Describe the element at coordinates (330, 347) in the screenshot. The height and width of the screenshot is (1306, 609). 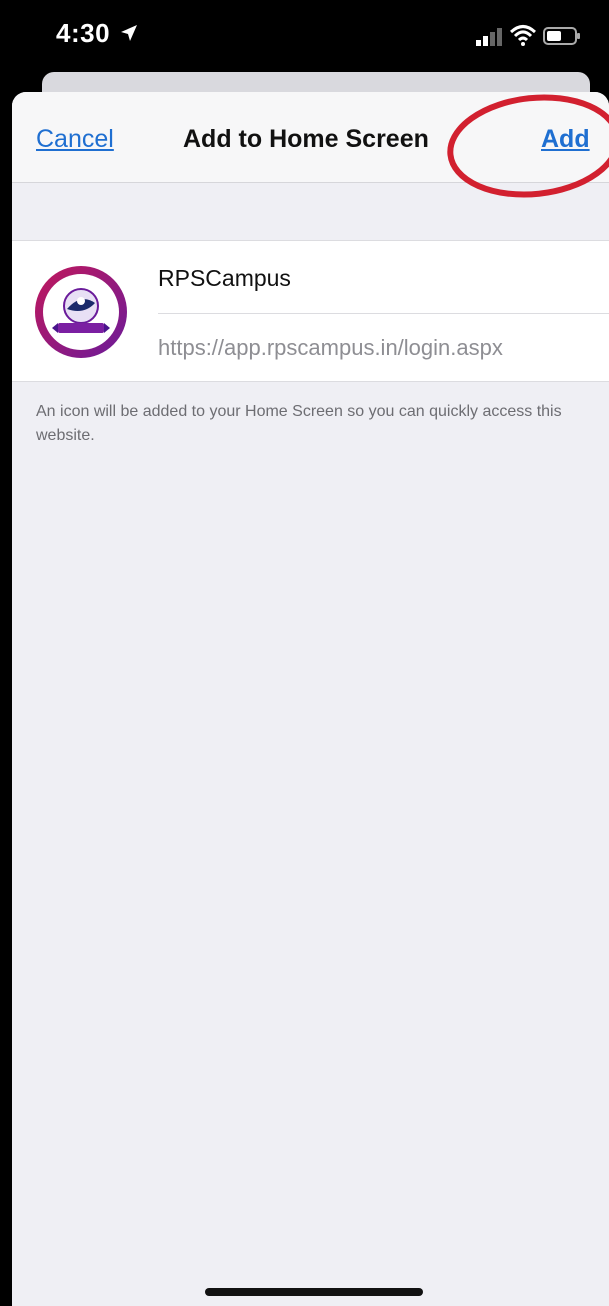
I see `bookmark-url: https://app.rpscampus.in/login.aspx` at that location.